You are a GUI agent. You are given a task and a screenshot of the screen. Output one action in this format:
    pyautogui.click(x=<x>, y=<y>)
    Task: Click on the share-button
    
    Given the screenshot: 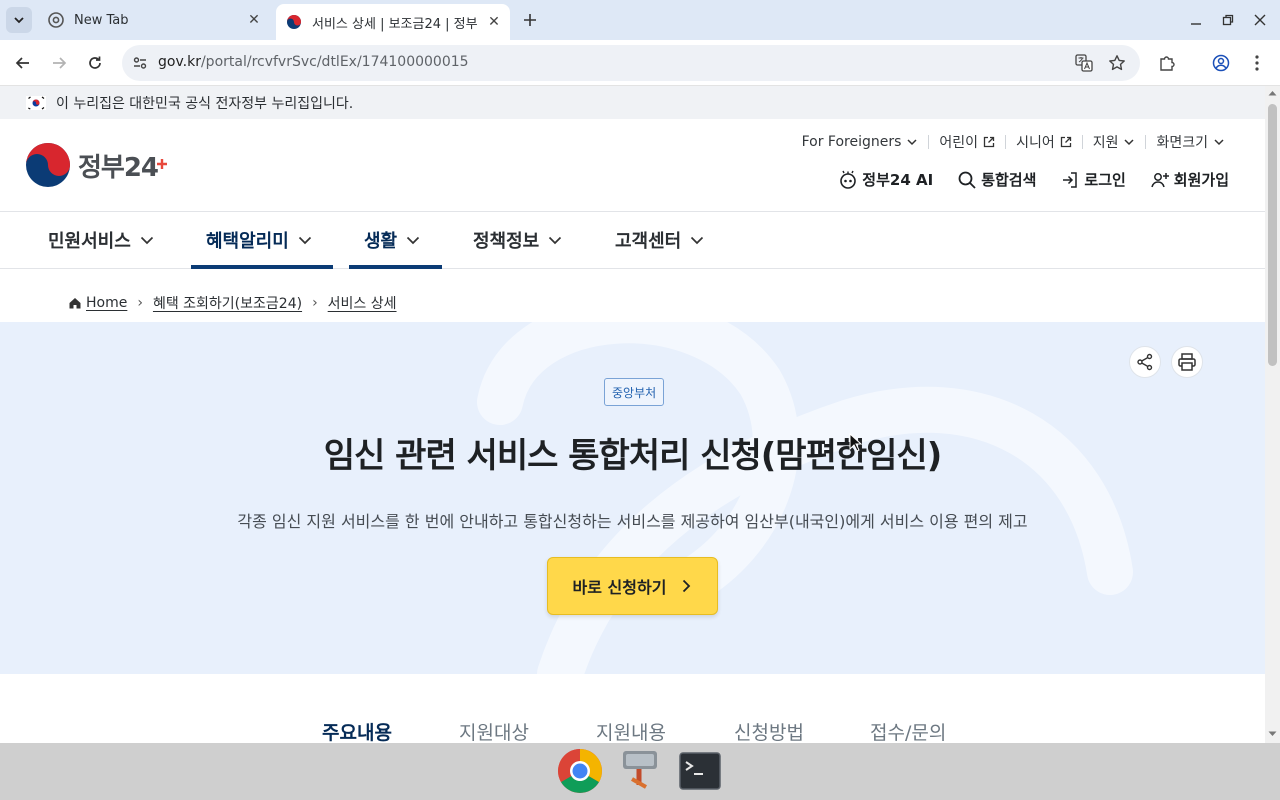 What is the action you would take?
    pyautogui.click(x=1145, y=362)
    